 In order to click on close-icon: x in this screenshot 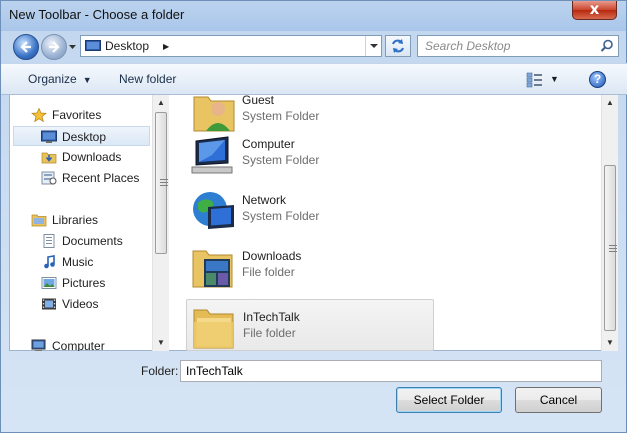, I will do `click(594, 9)`.